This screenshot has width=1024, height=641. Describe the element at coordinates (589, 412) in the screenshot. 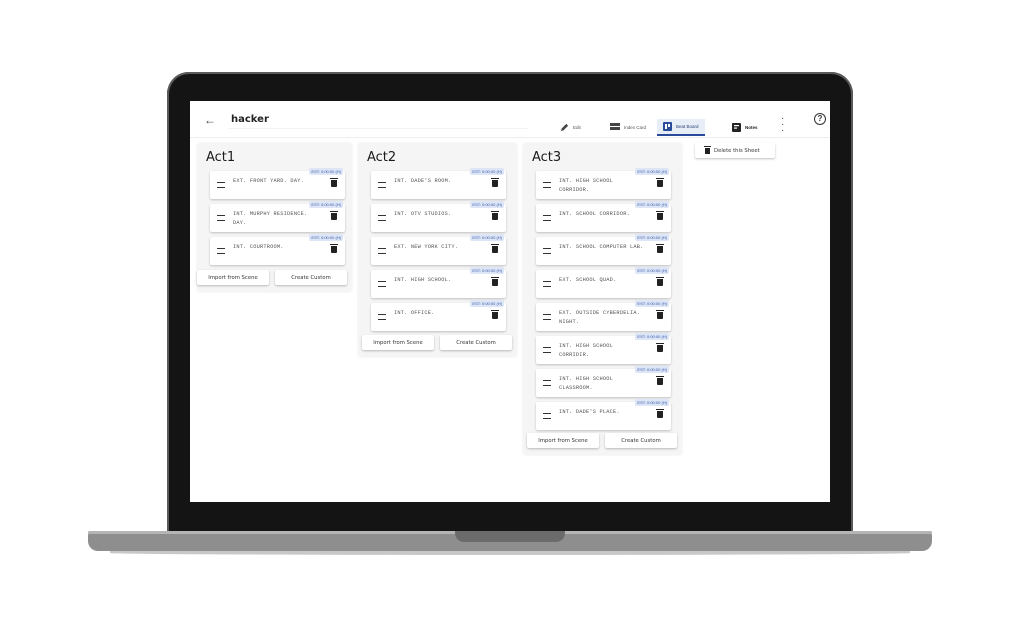

I see `scene-heading: INT. DADE'S PLACE.` at that location.